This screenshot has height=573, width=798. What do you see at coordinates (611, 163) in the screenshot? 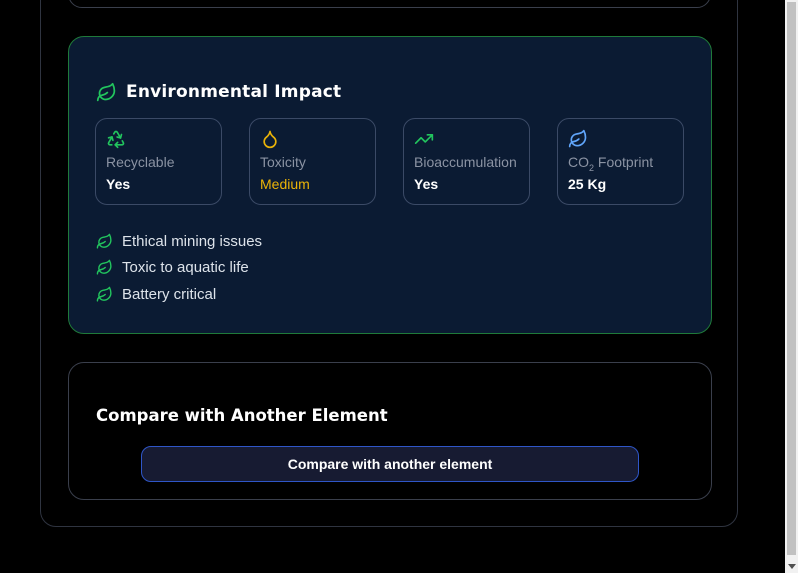
I see `metric-label: CO2 Footprint` at bounding box center [611, 163].